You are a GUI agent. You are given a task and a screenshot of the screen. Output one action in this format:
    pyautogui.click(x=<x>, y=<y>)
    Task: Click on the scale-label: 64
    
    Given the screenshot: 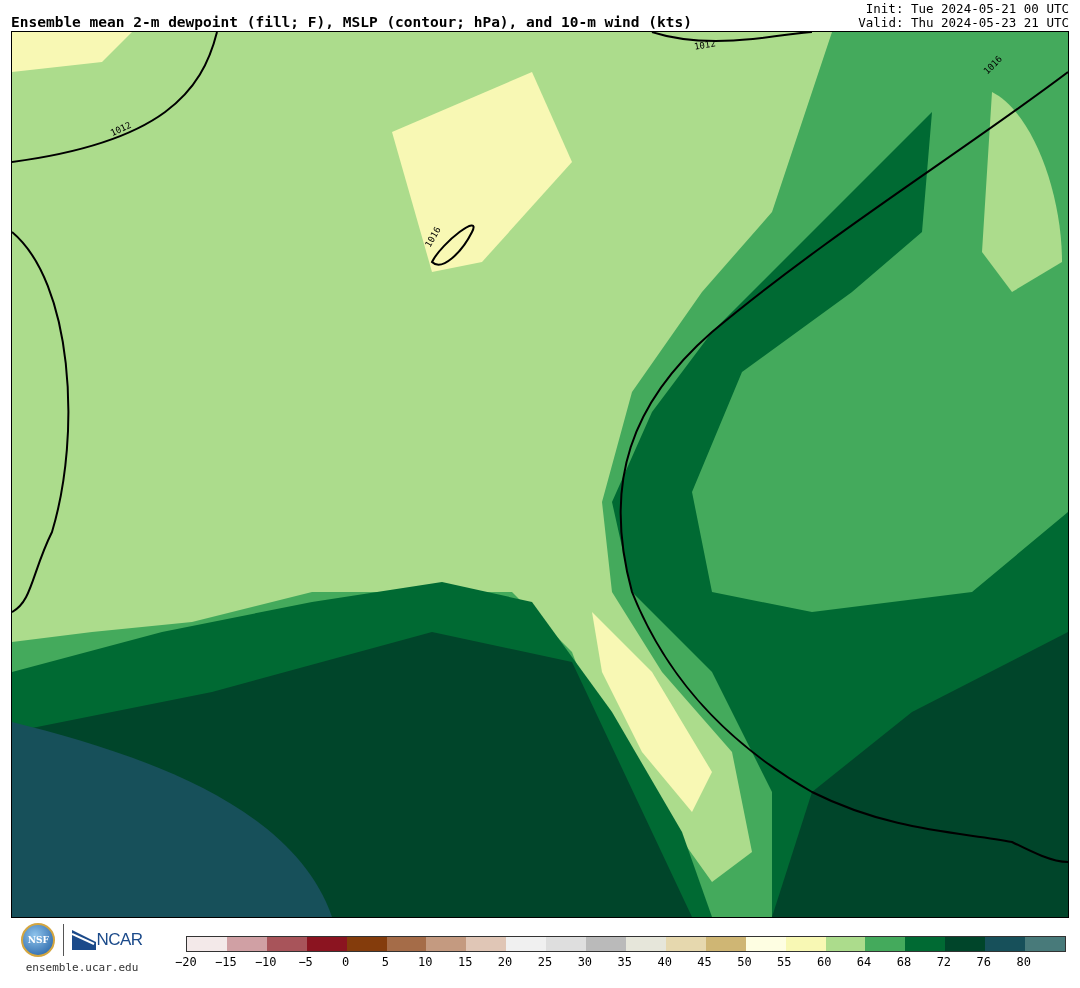 What is the action you would take?
    pyautogui.click(x=864, y=962)
    